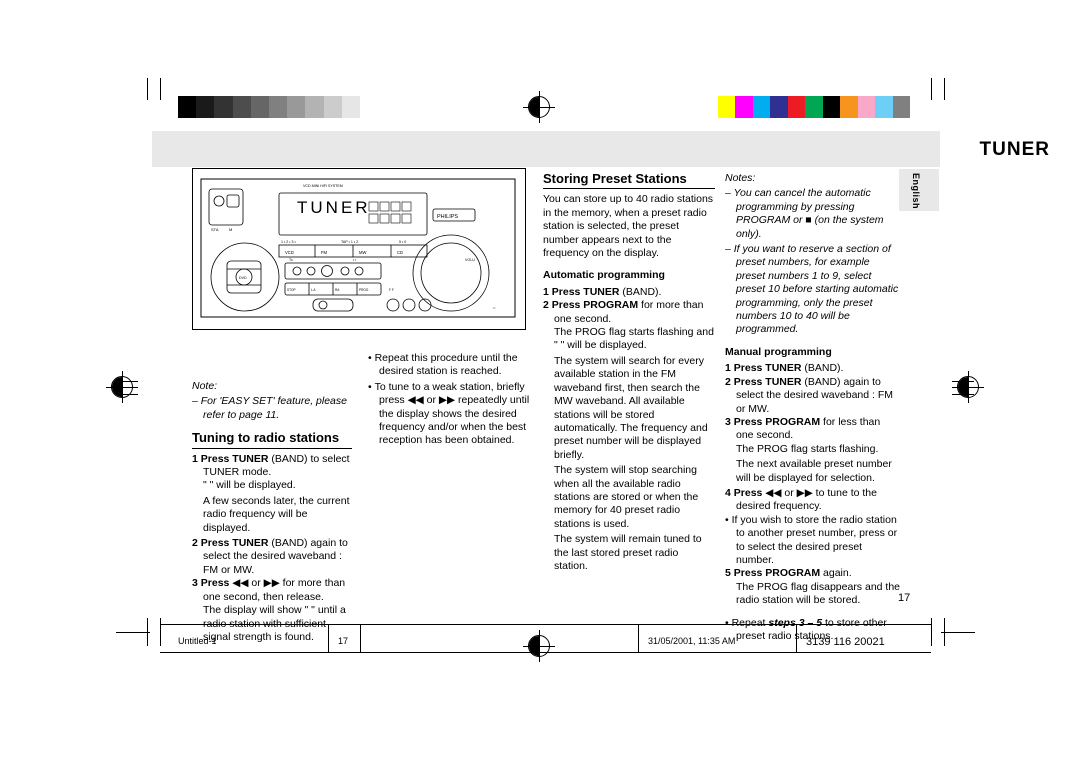 The height and width of the screenshot is (763, 1080). I want to click on svg-text: 5 • 0, so click(402, 242).